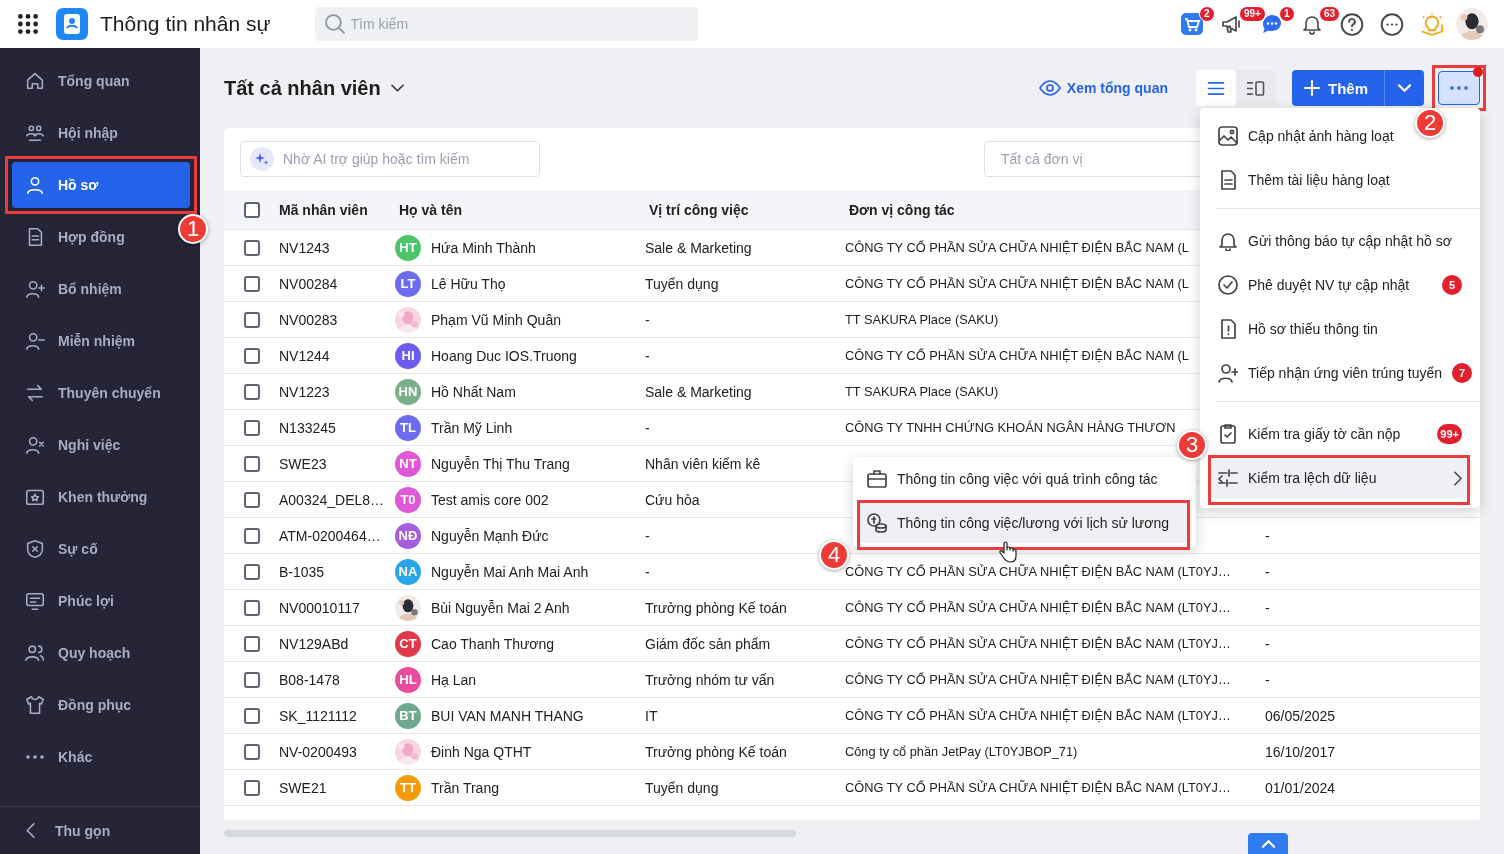 The height and width of the screenshot is (854, 1504). What do you see at coordinates (56, 757) in the screenshot?
I see `sidebar-item: Khác` at bounding box center [56, 757].